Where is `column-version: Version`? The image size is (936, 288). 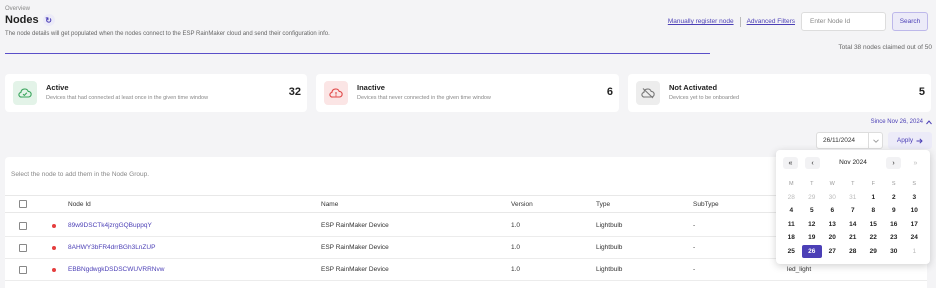
column-version: Version is located at coordinates (522, 204).